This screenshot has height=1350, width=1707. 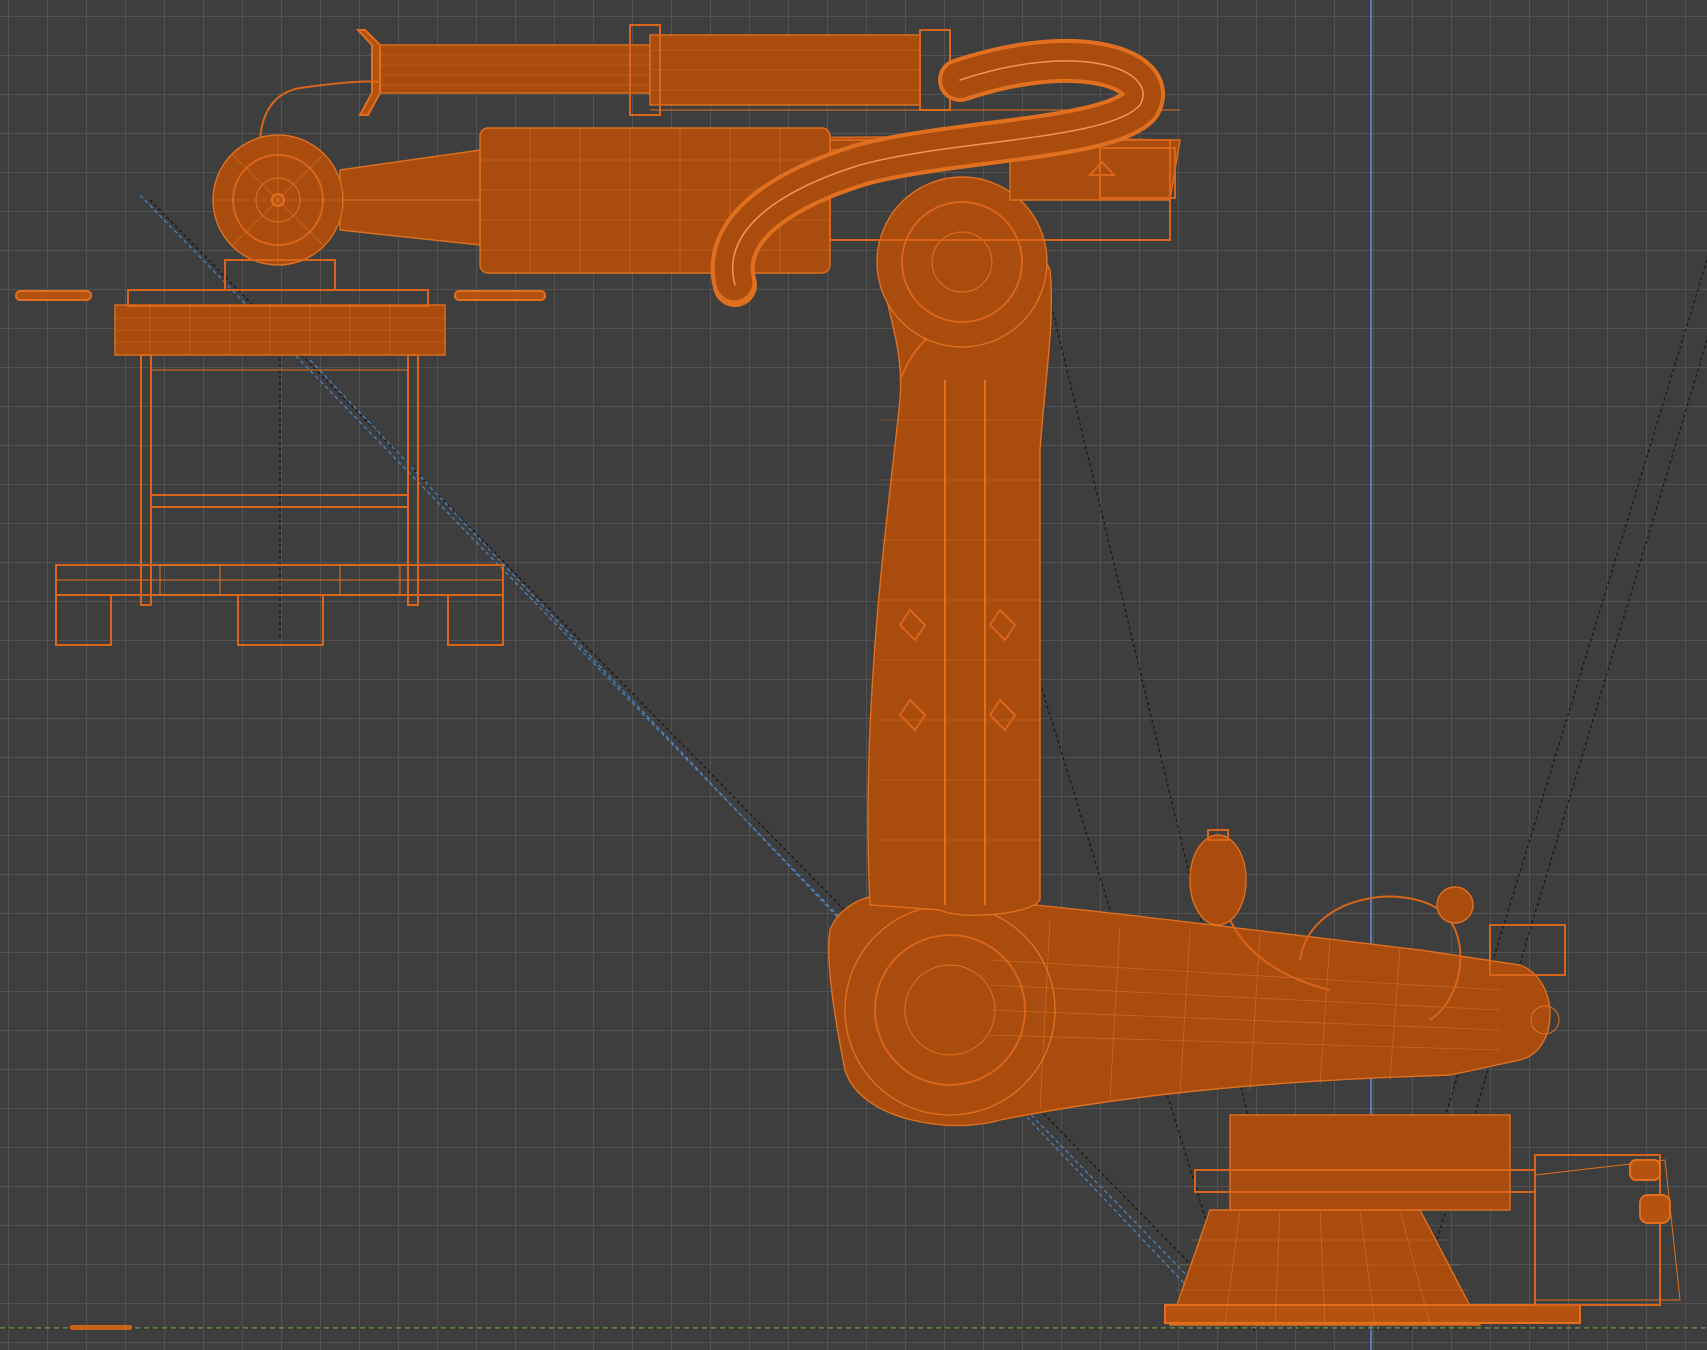 What do you see at coordinates (1196, 1006) in the screenshot?
I see `shoulder-housing` at bounding box center [1196, 1006].